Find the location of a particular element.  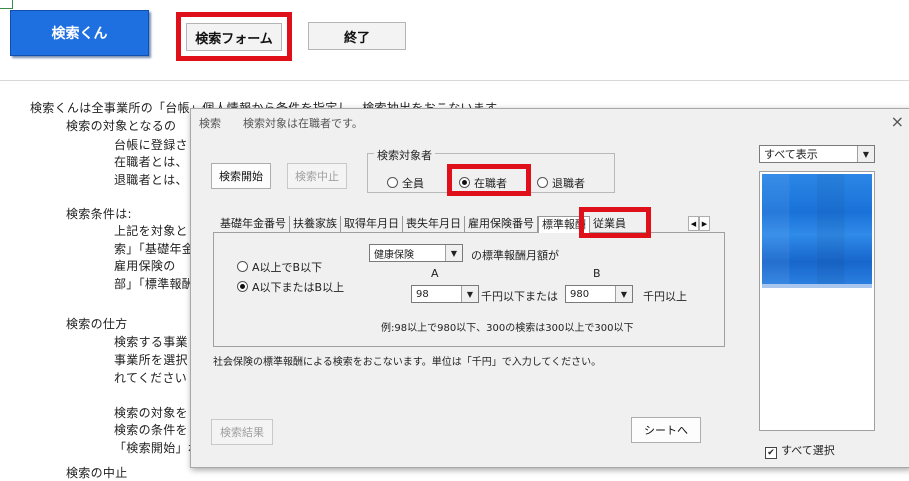

doc-line: 検索の対象を is located at coordinates (151, 413).